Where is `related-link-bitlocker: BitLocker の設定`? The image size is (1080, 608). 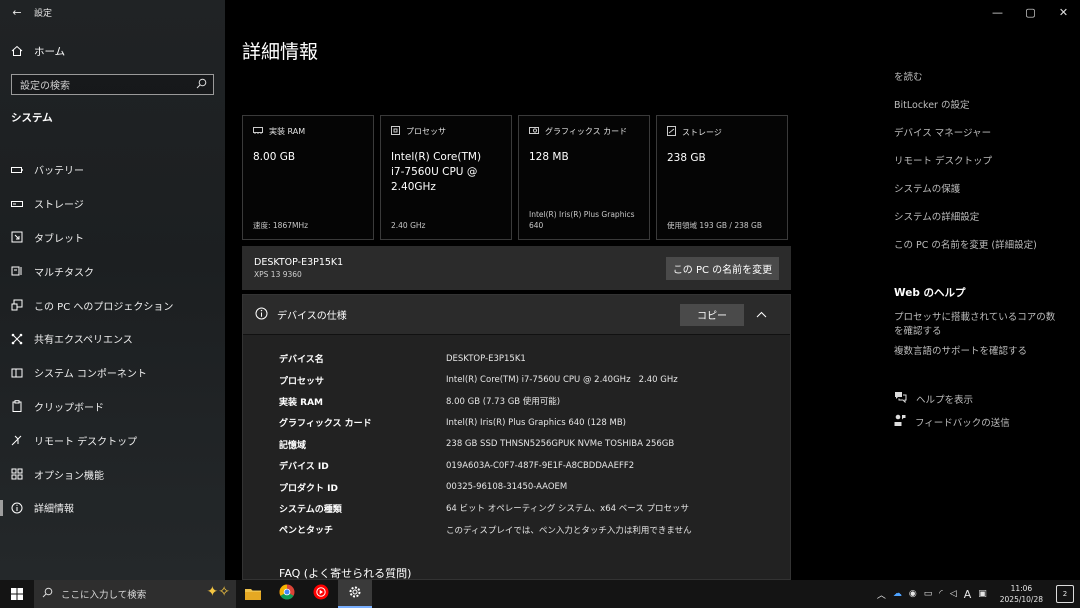
related-link-bitlocker: BitLocker の設定 is located at coordinates (931, 104).